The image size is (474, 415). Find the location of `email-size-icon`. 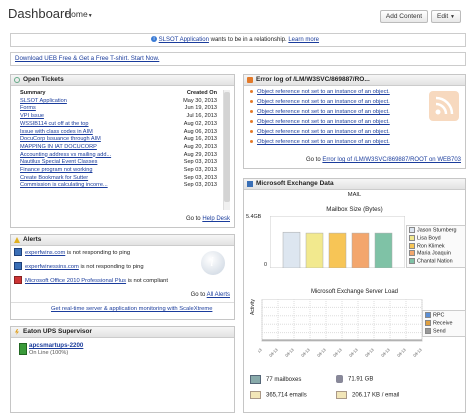

email-size-icon is located at coordinates (341, 395).